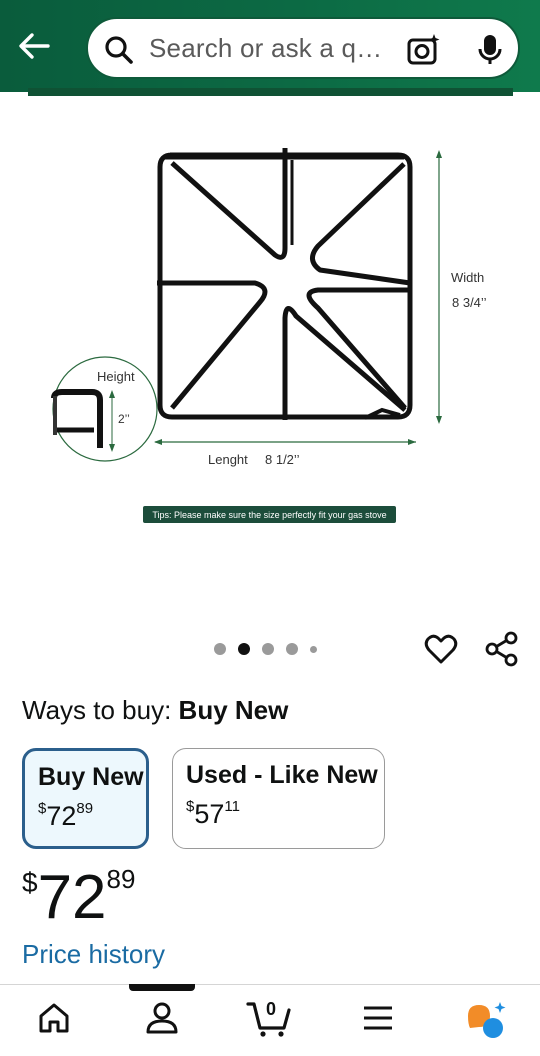 The height and width of the screenshot is (1056, 540). What do you see at coordinates (119, 52) in the screenshot?
I see `search-icon` at bounding box center [119, 52].